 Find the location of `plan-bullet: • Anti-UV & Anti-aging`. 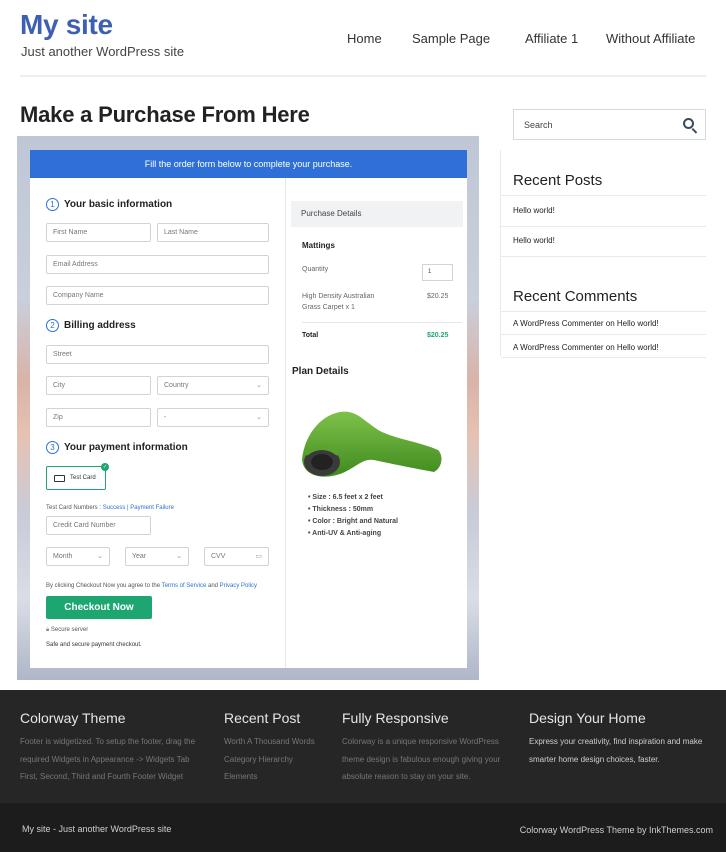

plan-bullet: • Anti-UV & Anti-aging is located at coordinates (345, 533).